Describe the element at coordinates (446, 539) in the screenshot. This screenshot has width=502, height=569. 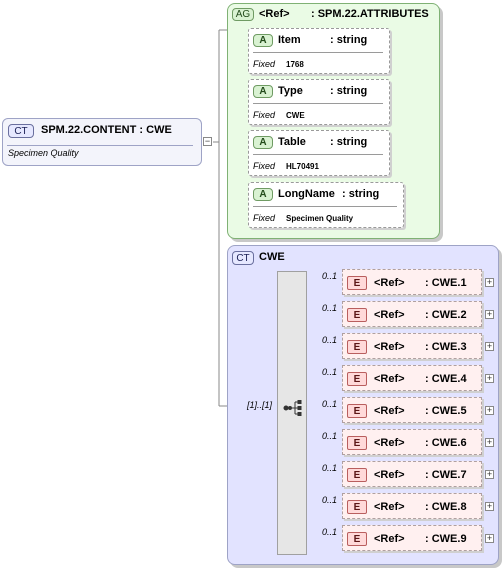
I see `element-name: : CWE.9` at that location.